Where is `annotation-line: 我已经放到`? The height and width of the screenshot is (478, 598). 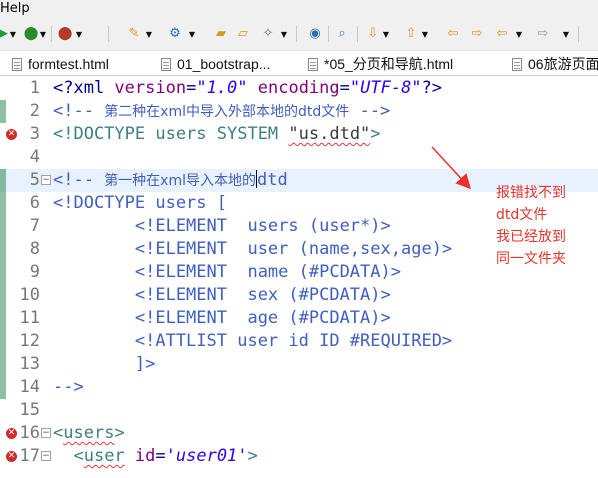 annotation-line: 我已经放到 is located at coordinates (531, 237).